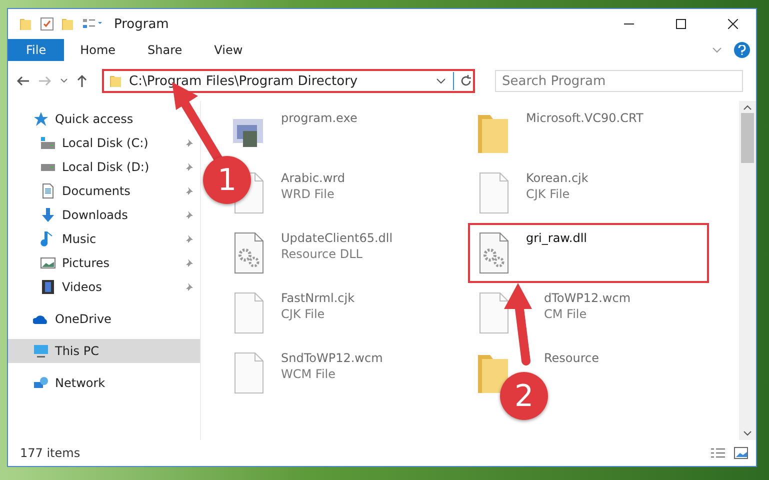 This screenshot has width=769, height=480. What do you see at coordinates (288, 81) in the screenshot?
I see `address-bar: C:\Program Files\Program Directory` at bounding box center [288, 81].